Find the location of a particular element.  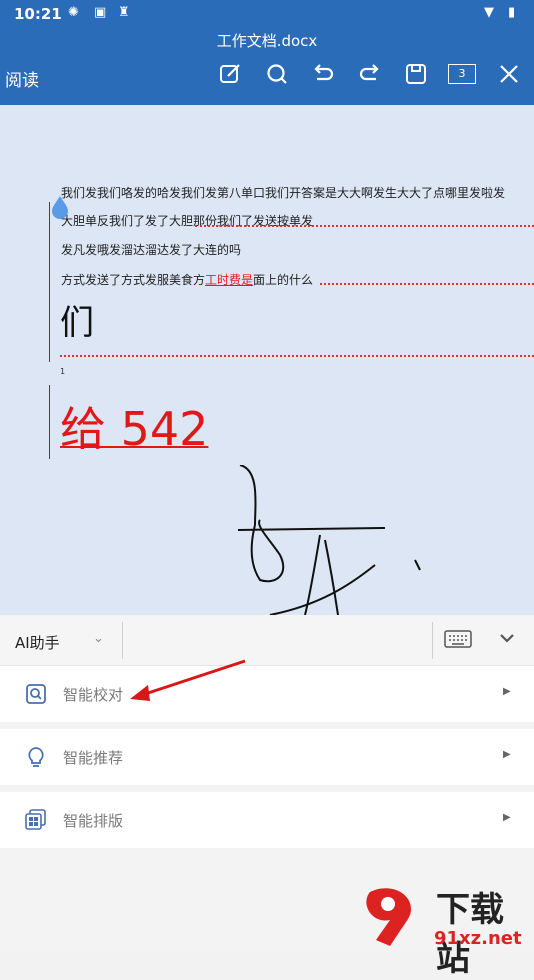

sync-icon: ✺ is located at coordinates (73, 12).